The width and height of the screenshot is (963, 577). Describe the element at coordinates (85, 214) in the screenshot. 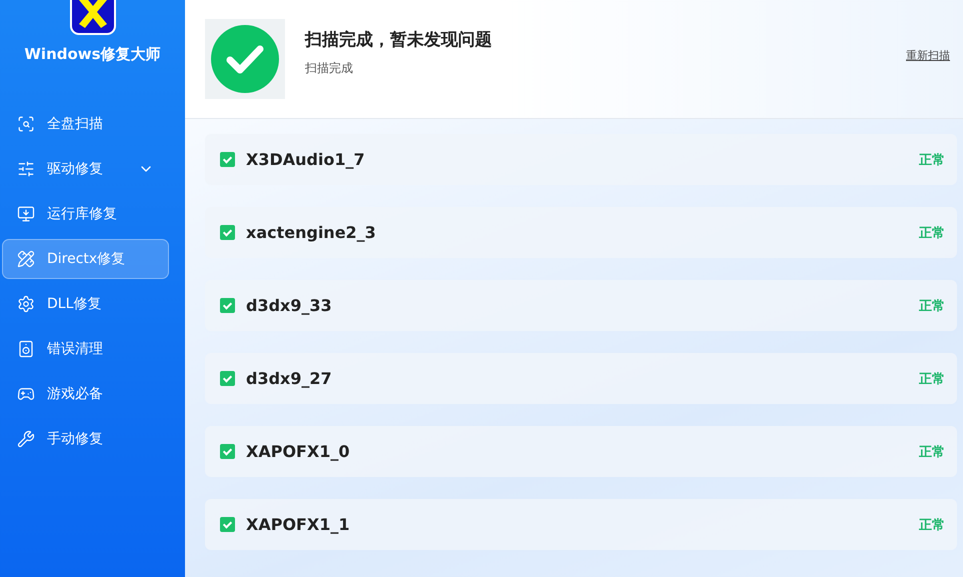

I see `nav-item: 运行库修复` at that location.